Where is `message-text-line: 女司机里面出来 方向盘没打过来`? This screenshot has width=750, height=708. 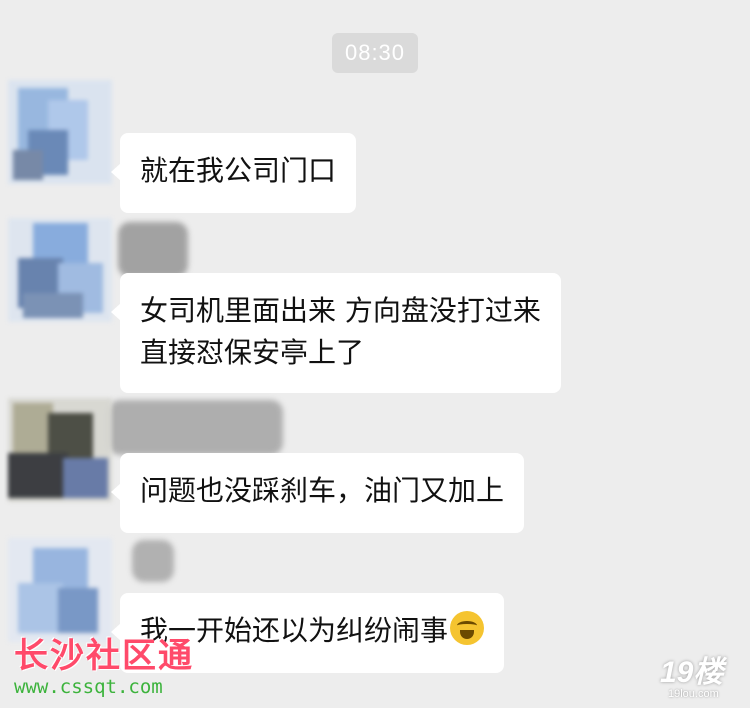
message-text-line: 女司机里面出来 方向盘没打过来 is located at coordinates (340, 310).